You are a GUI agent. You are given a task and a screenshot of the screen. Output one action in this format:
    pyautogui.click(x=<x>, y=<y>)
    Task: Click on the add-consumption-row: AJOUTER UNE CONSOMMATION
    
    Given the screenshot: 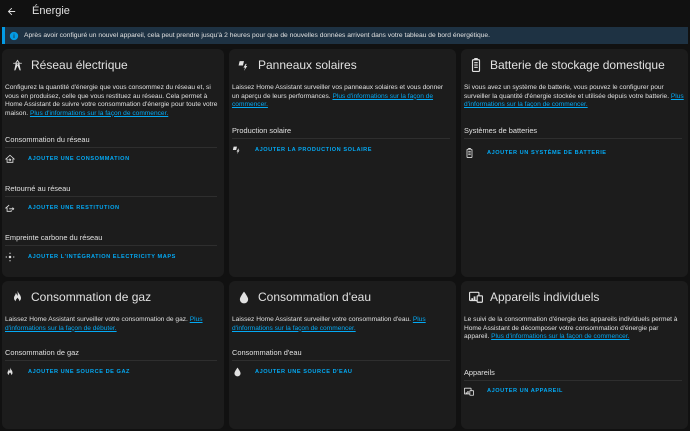 What is the action you would take?
    pyautogui.click(x=67, y=159)
    